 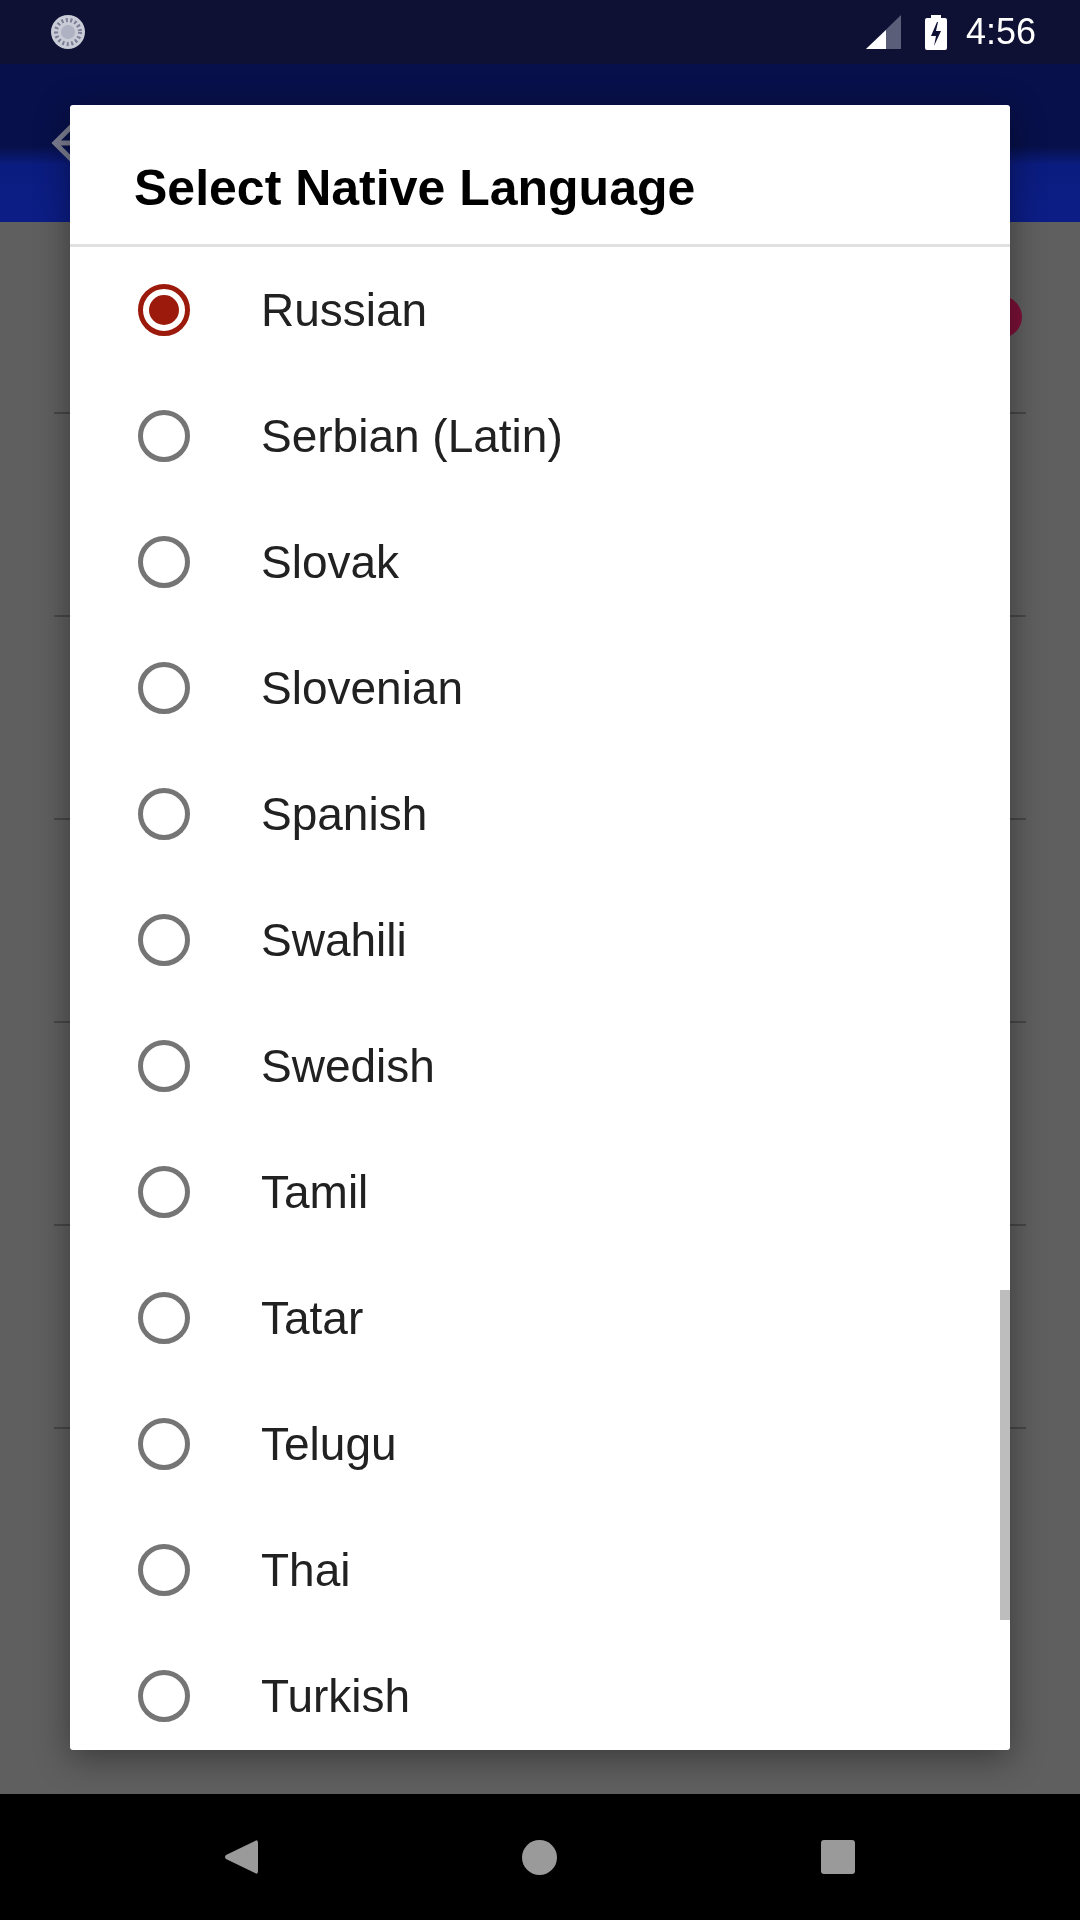 What do you see at coordinates (883, 32) in the screenshot?
I see `signal-icon` at bounding box center [883, 32].